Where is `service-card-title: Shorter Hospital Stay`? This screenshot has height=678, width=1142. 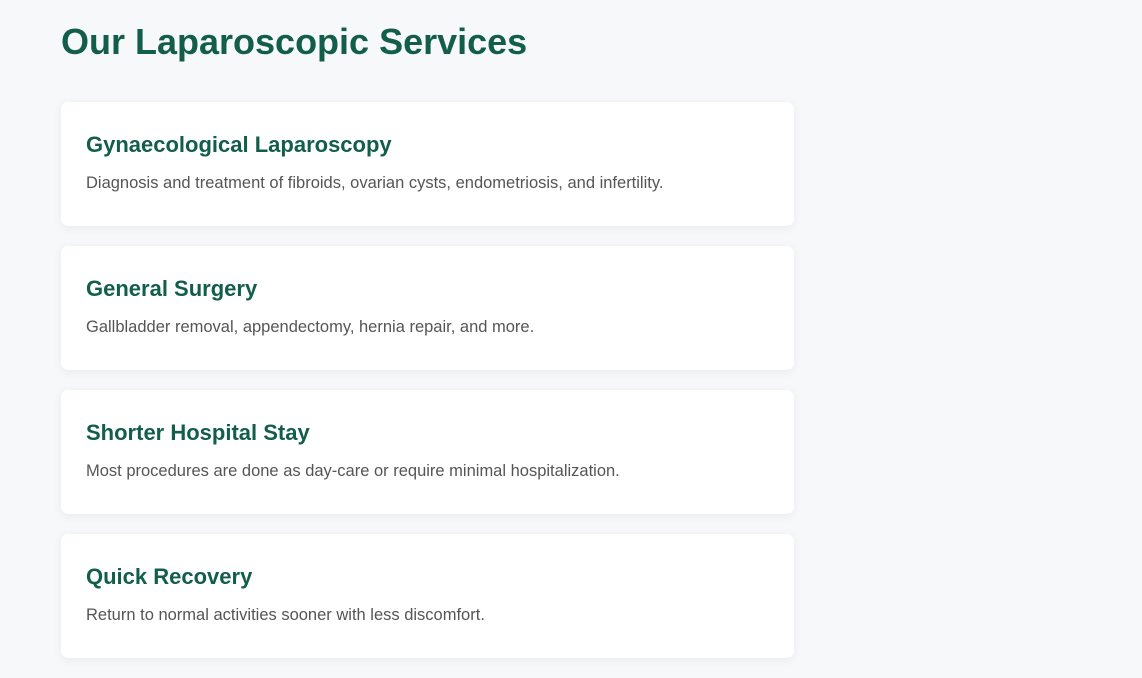 service-card-title: Shorter Hospital Stay is located at coordinates (198, 432).